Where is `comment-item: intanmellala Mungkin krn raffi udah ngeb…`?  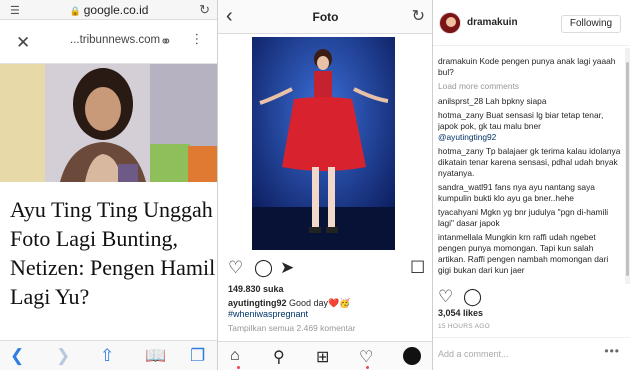
comment-item: intanmellala Mungkin krn raffi udah ngeb… is located at coordinates (530, 254).